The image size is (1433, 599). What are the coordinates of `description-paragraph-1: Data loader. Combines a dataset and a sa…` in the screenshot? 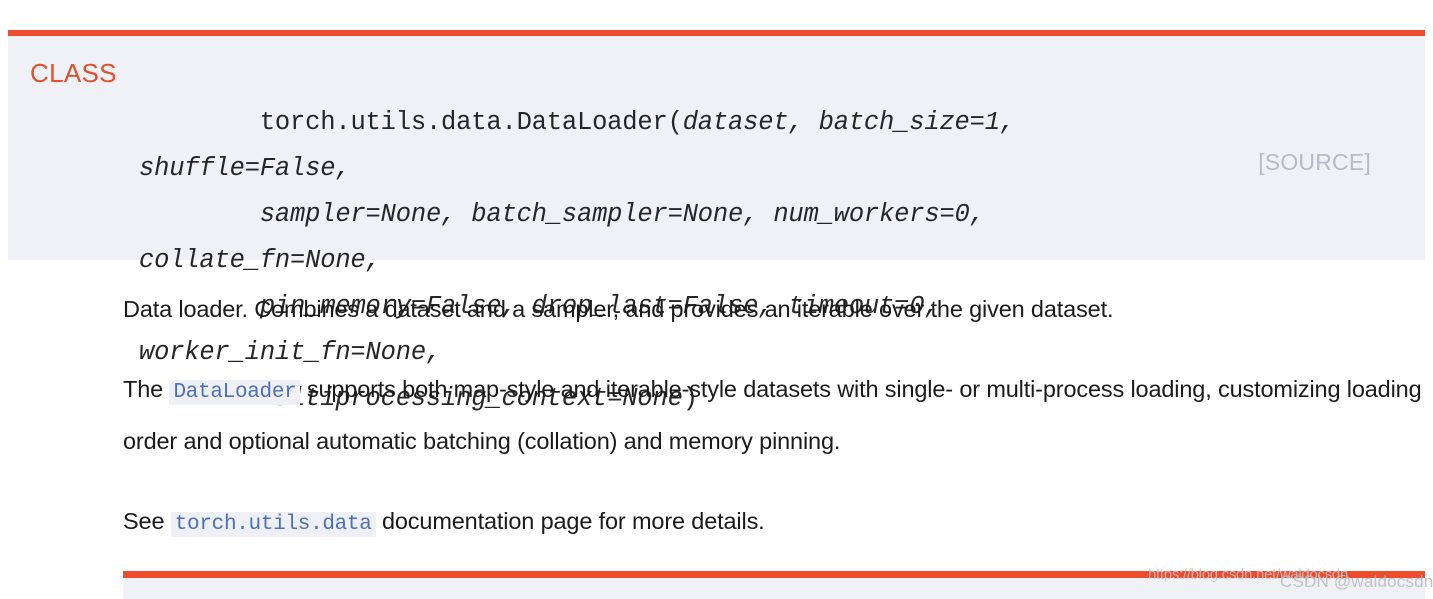 It's located at (618, 309).